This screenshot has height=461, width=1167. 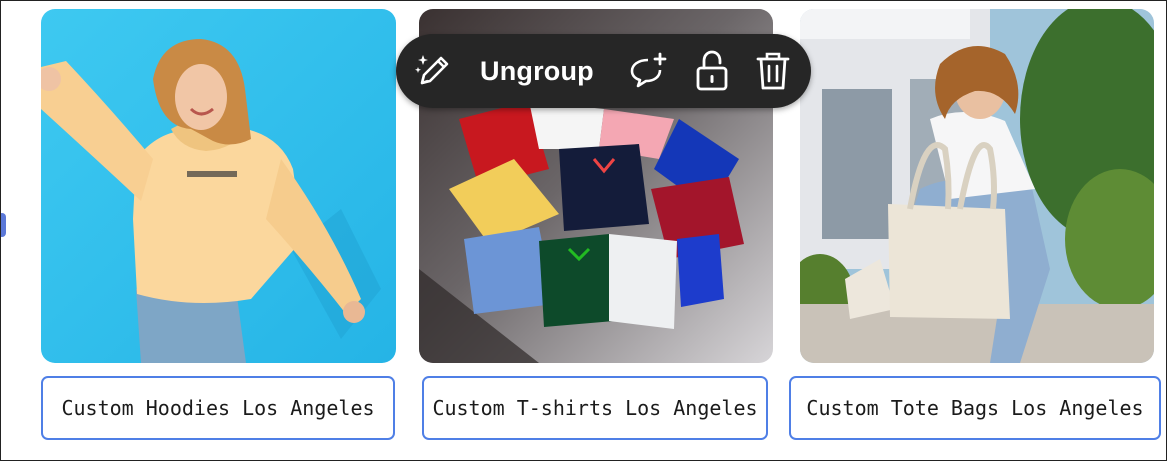 I want to click on resize-handle, so click(x=3, y=225).